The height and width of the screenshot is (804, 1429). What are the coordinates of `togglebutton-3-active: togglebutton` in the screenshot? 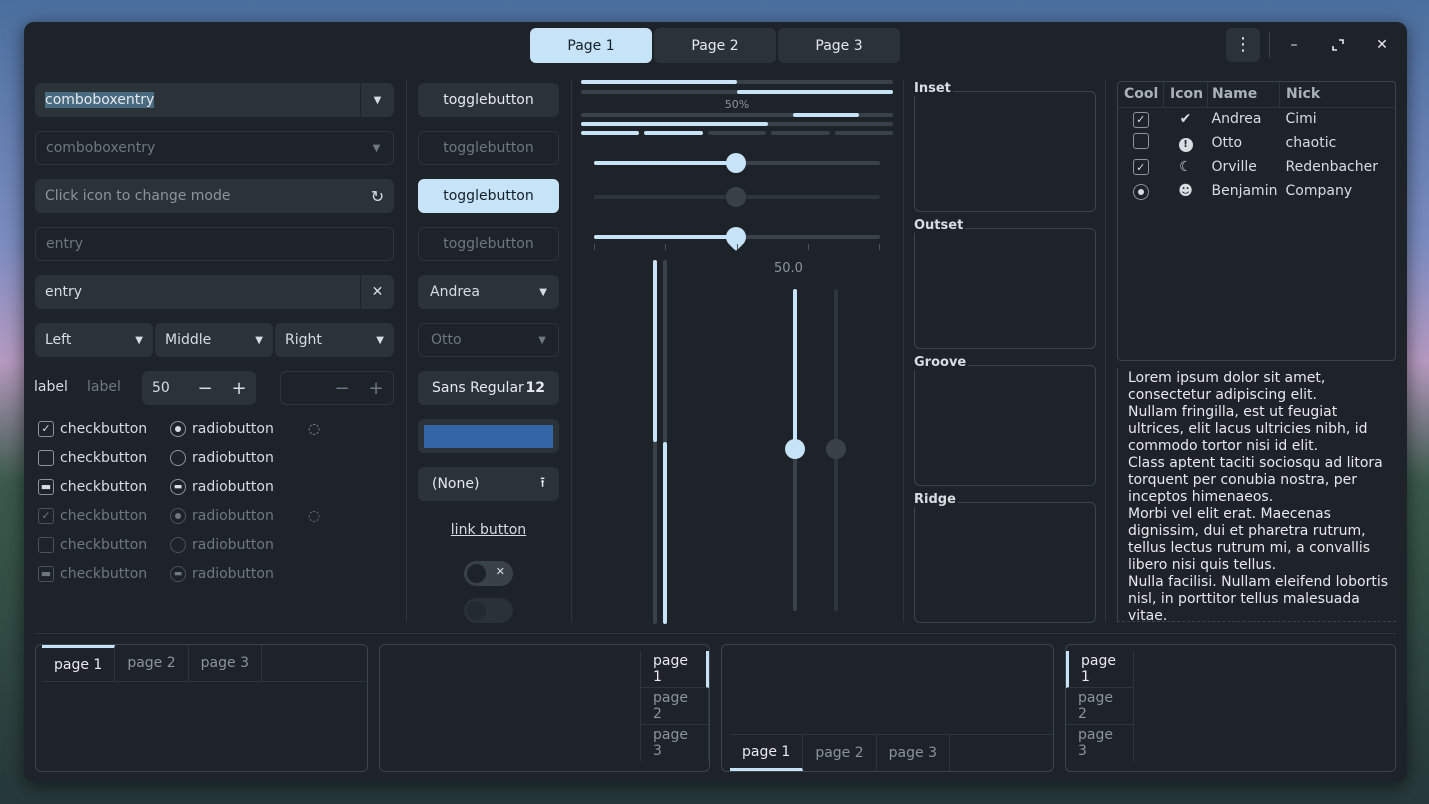 It's located at (488, 196).